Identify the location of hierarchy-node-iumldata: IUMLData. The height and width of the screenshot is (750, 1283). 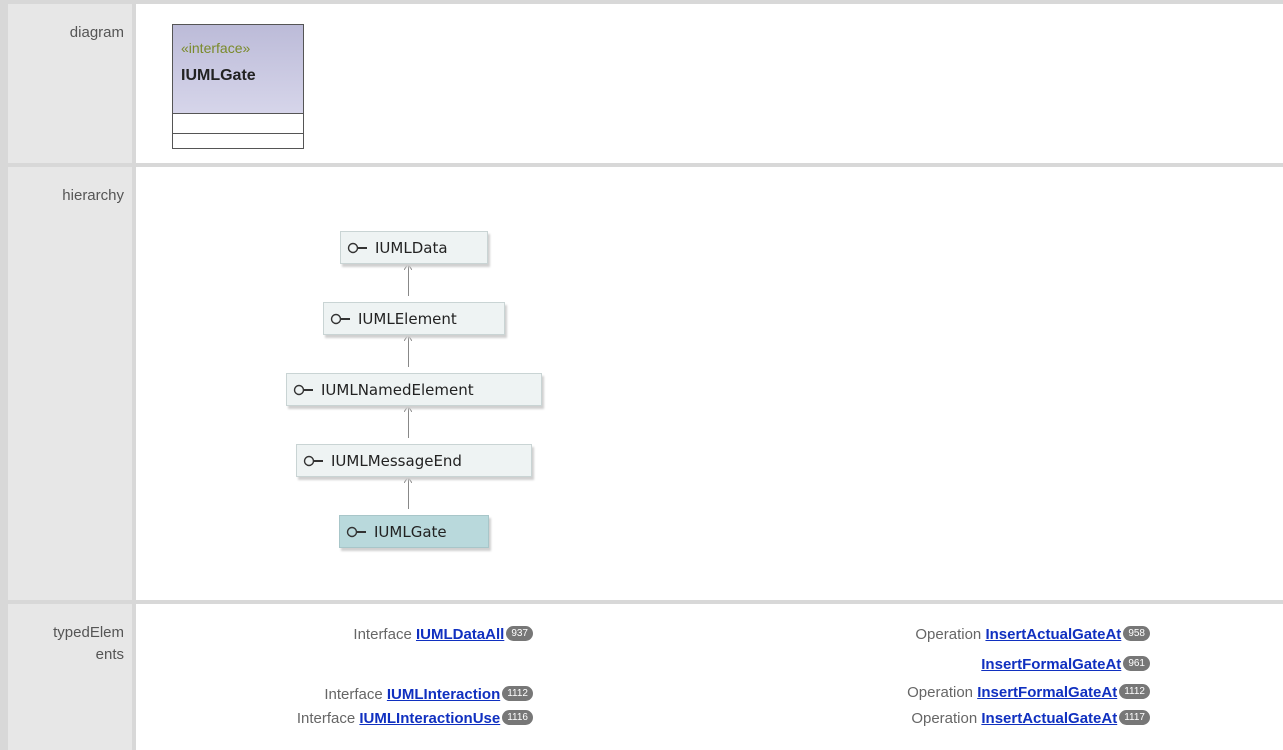
(414, 247).